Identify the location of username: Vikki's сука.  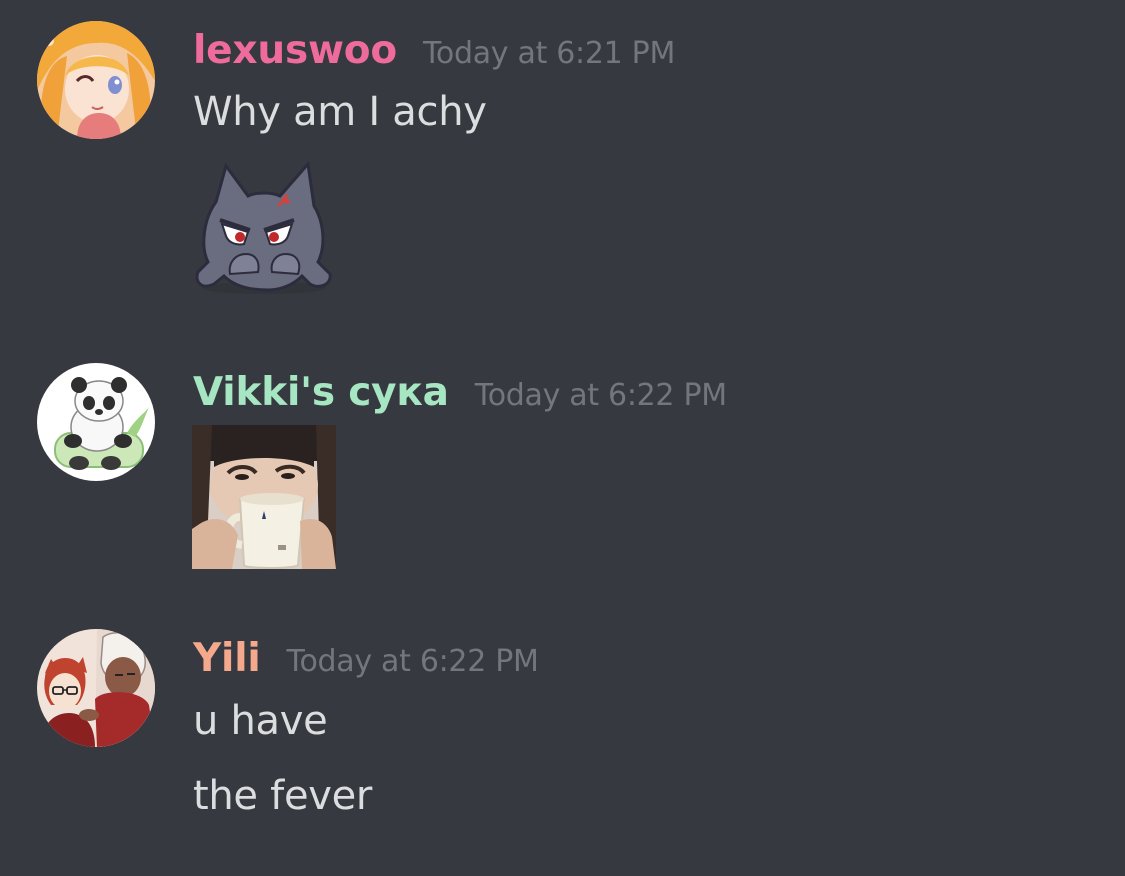
(321, 392).